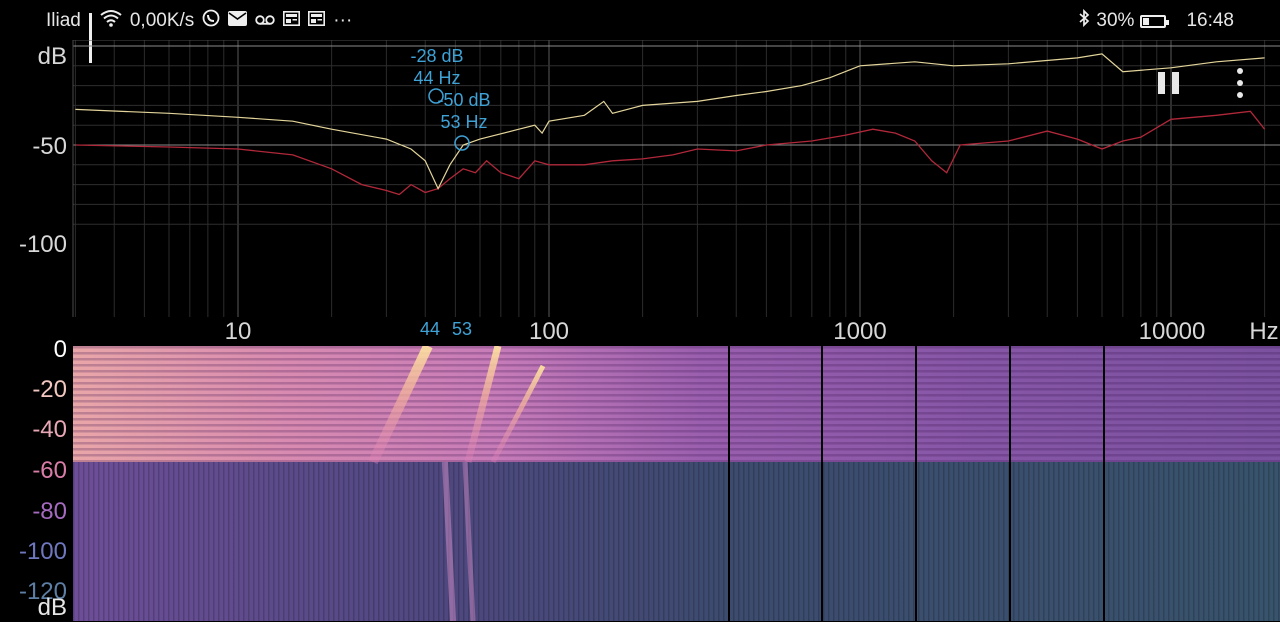 The image size is (1280, 622). Describe the element at coordinates (464, 122) in the screenshot. I see `peak-2-hz: 53 Hz` at that location.